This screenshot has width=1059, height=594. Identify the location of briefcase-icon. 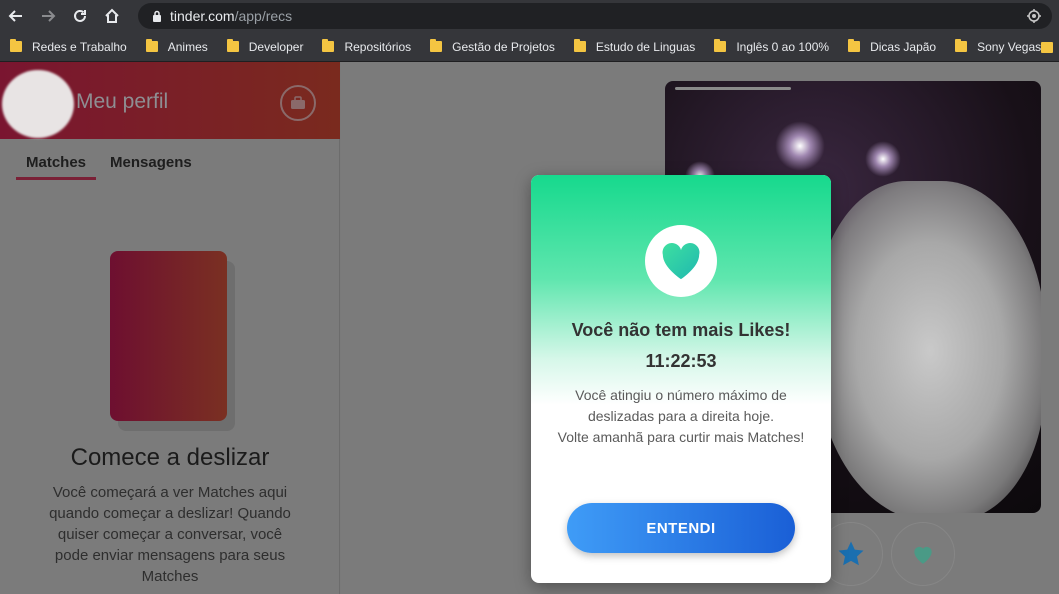
(298, 102).